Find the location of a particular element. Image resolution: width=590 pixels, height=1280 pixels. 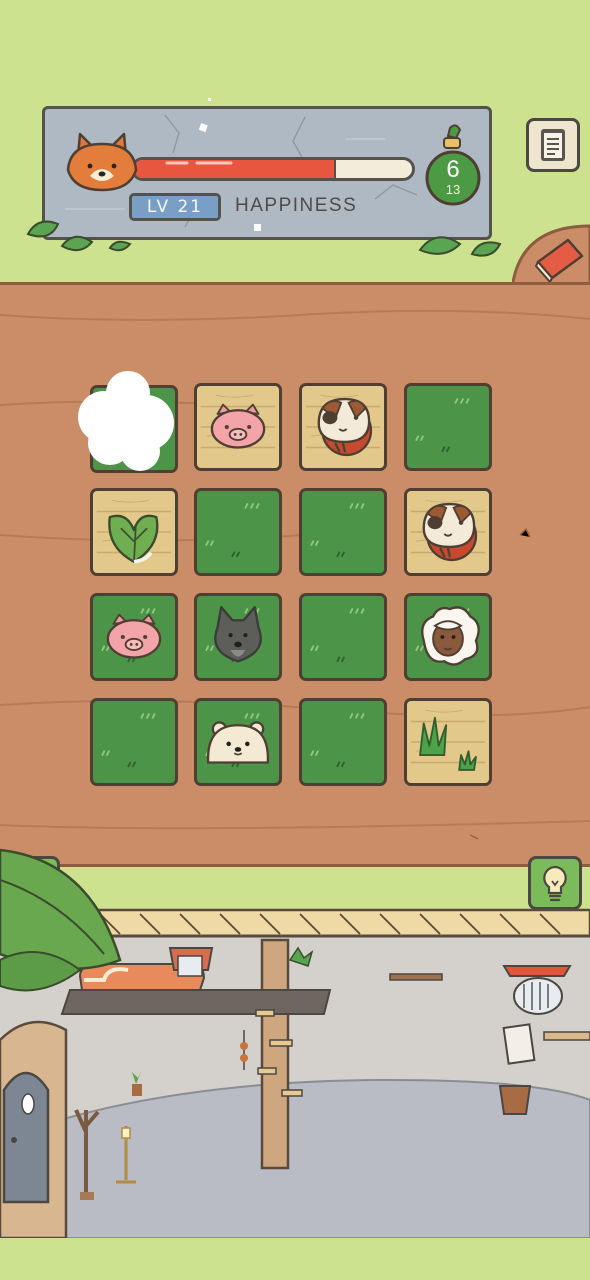

tall-grass-icon is located at coordinates (448, 742).